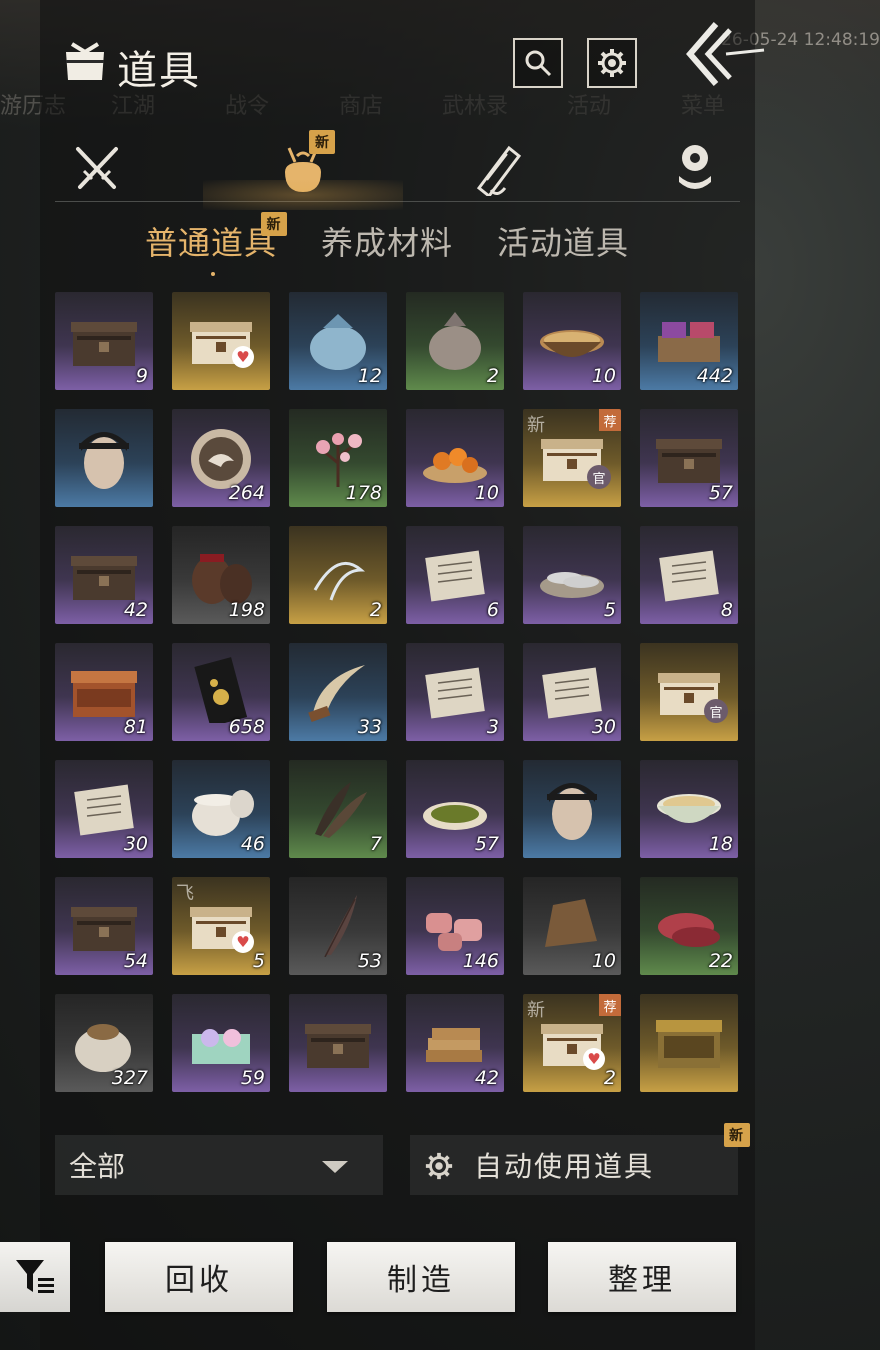 The width and height of the screenshot is (880, 1350). I want to click on item-slot: 54, so click(104, 926).